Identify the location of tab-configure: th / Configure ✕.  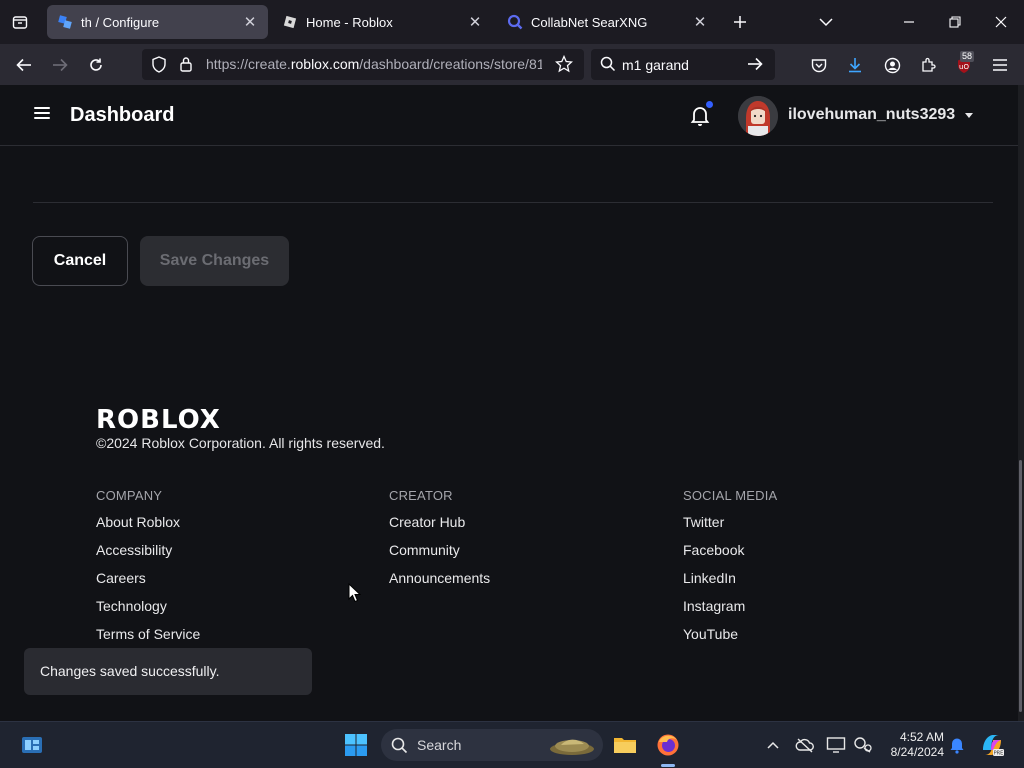
(157, 22).